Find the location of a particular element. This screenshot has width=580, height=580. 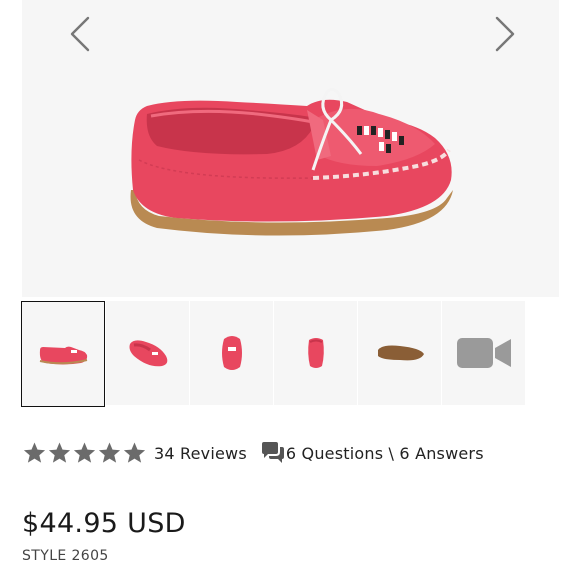

thumb-angled-view is located at coordinates (147, 353).